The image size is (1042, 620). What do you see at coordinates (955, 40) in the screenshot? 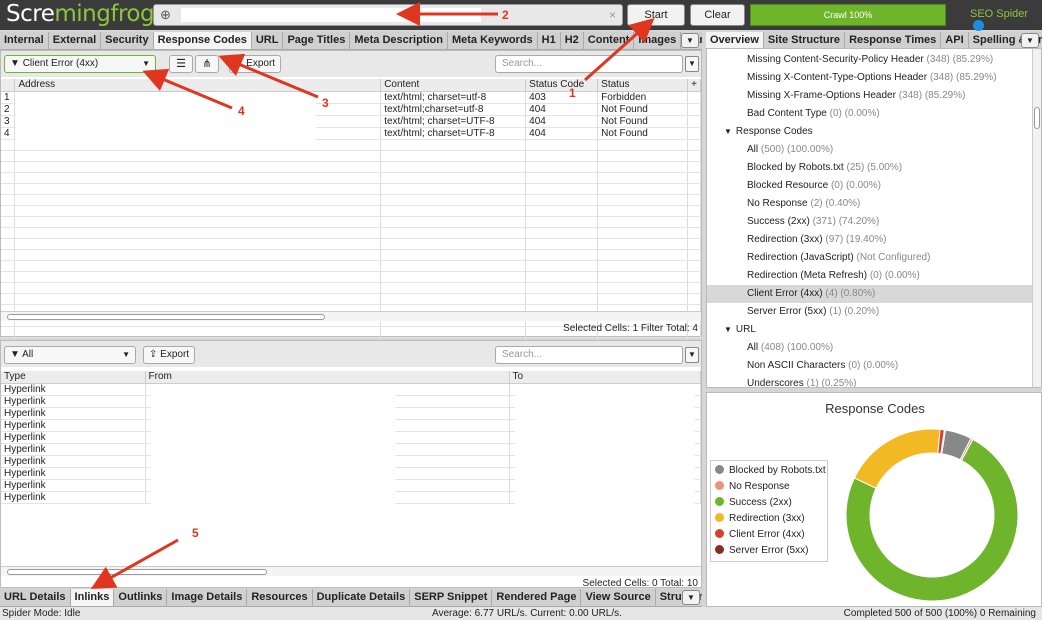
I see `right-tab-api: API` at bounding box center [955, 40].